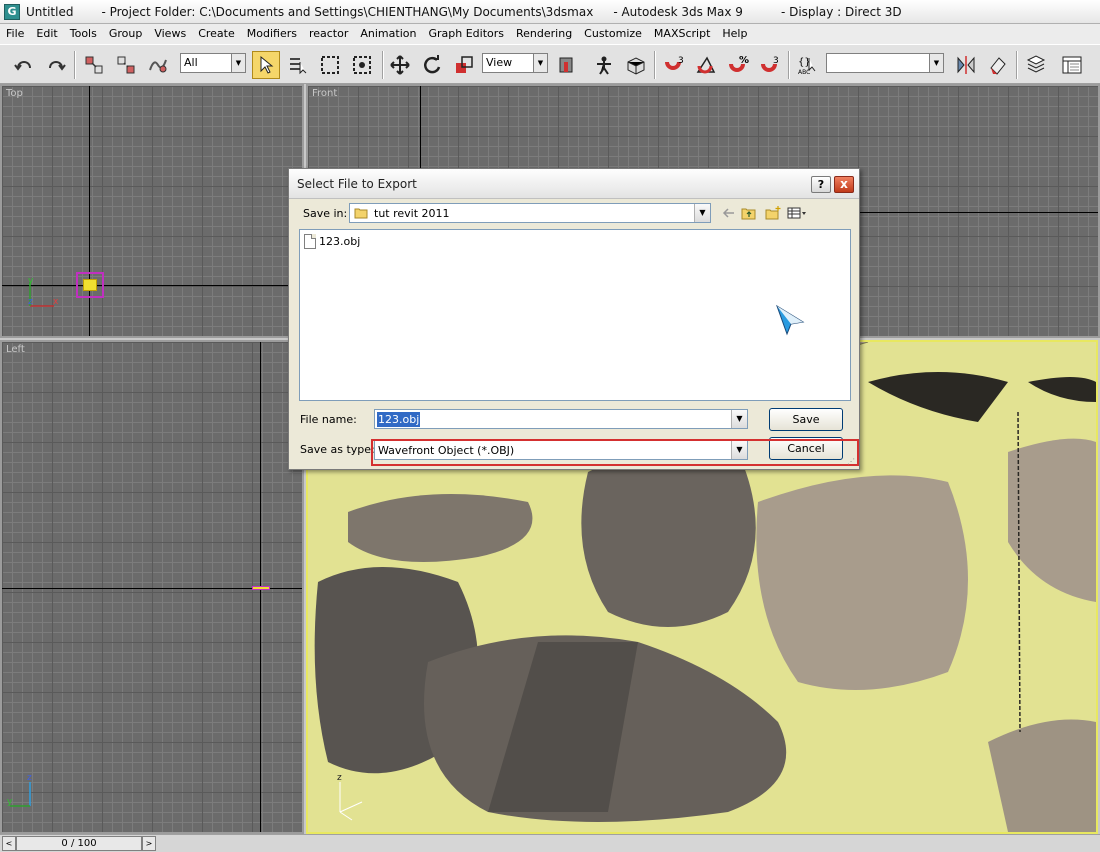 The image size is (1100, 852). I want to click on file-icon, so click(310, 241).